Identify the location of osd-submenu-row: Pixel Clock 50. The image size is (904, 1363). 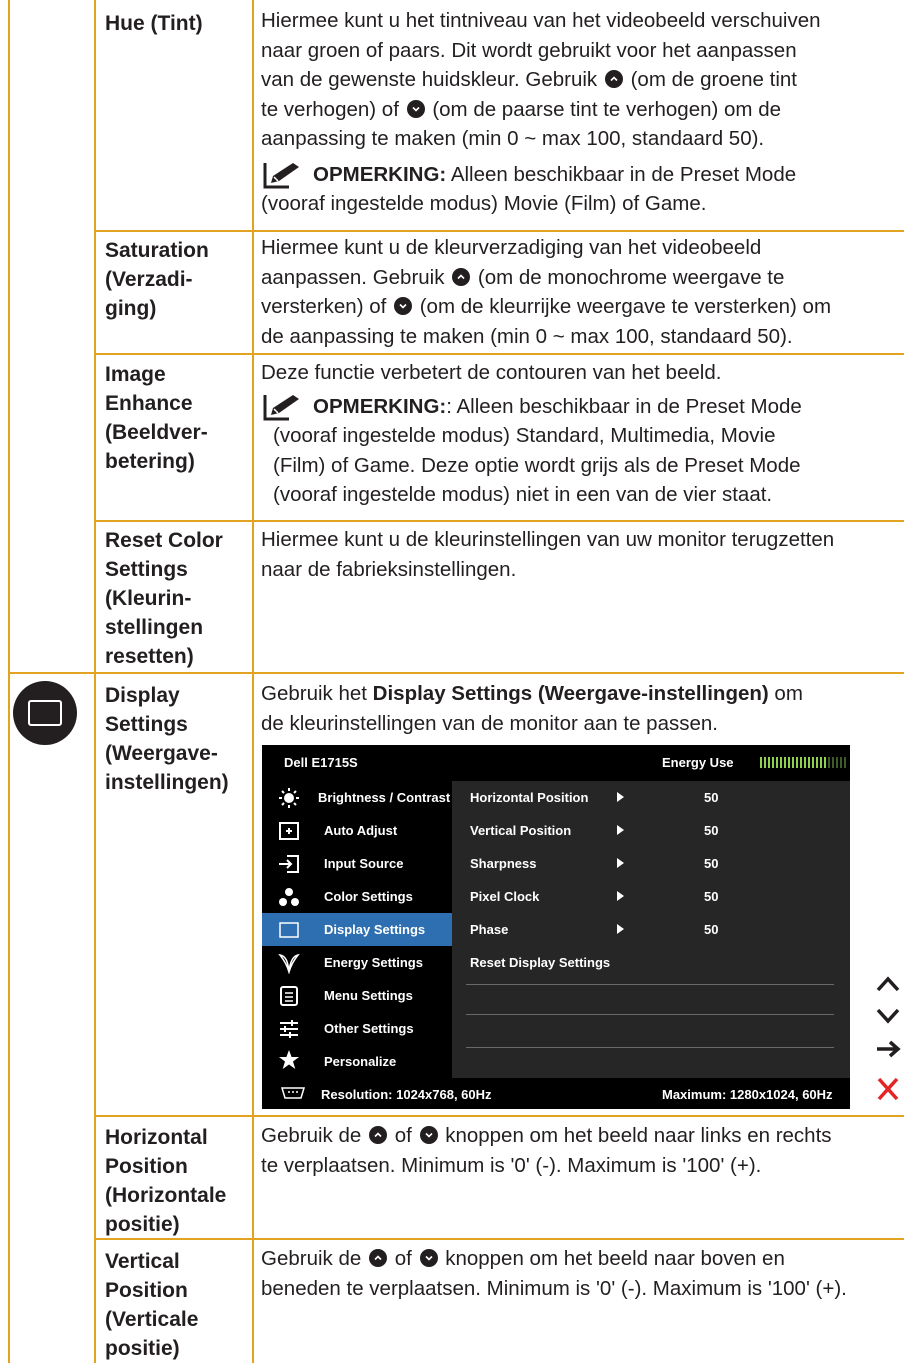
(651, 896).